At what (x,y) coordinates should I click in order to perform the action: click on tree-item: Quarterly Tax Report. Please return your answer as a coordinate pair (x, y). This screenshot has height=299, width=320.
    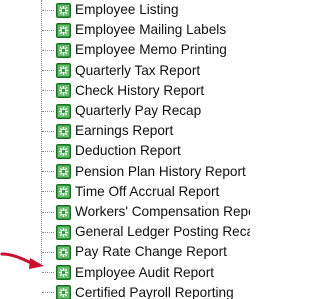
    Looking at the image, I should click on (116, 71).